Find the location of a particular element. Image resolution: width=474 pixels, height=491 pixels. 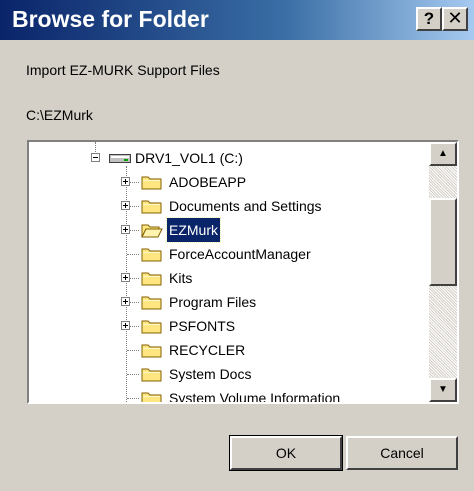

tree-node-folder: PSFONTS is located at coordinates (228, 326).